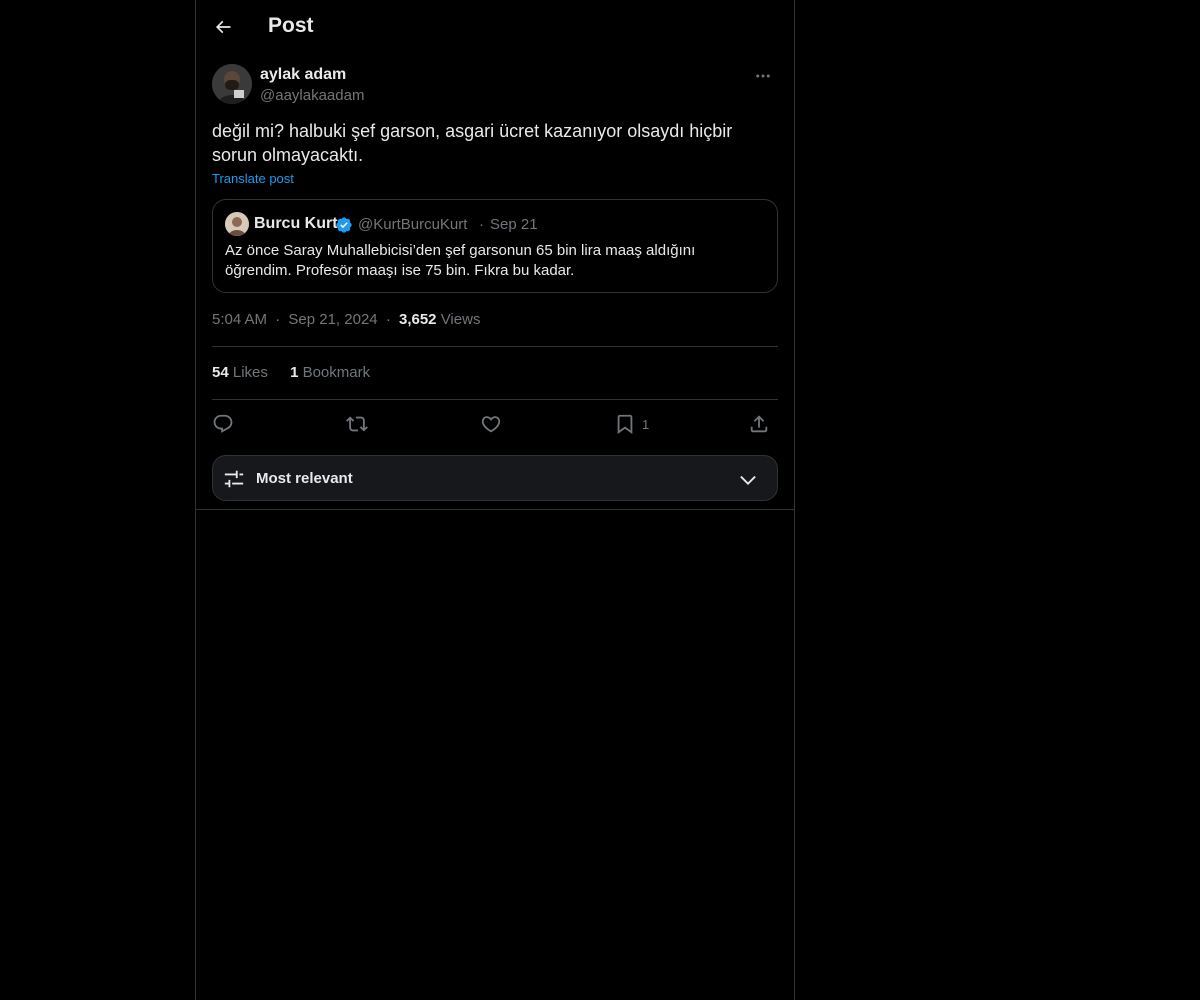  Describe the element at coordinates (291, 25) in the screenshot. I see `page-title: Post` at that location.